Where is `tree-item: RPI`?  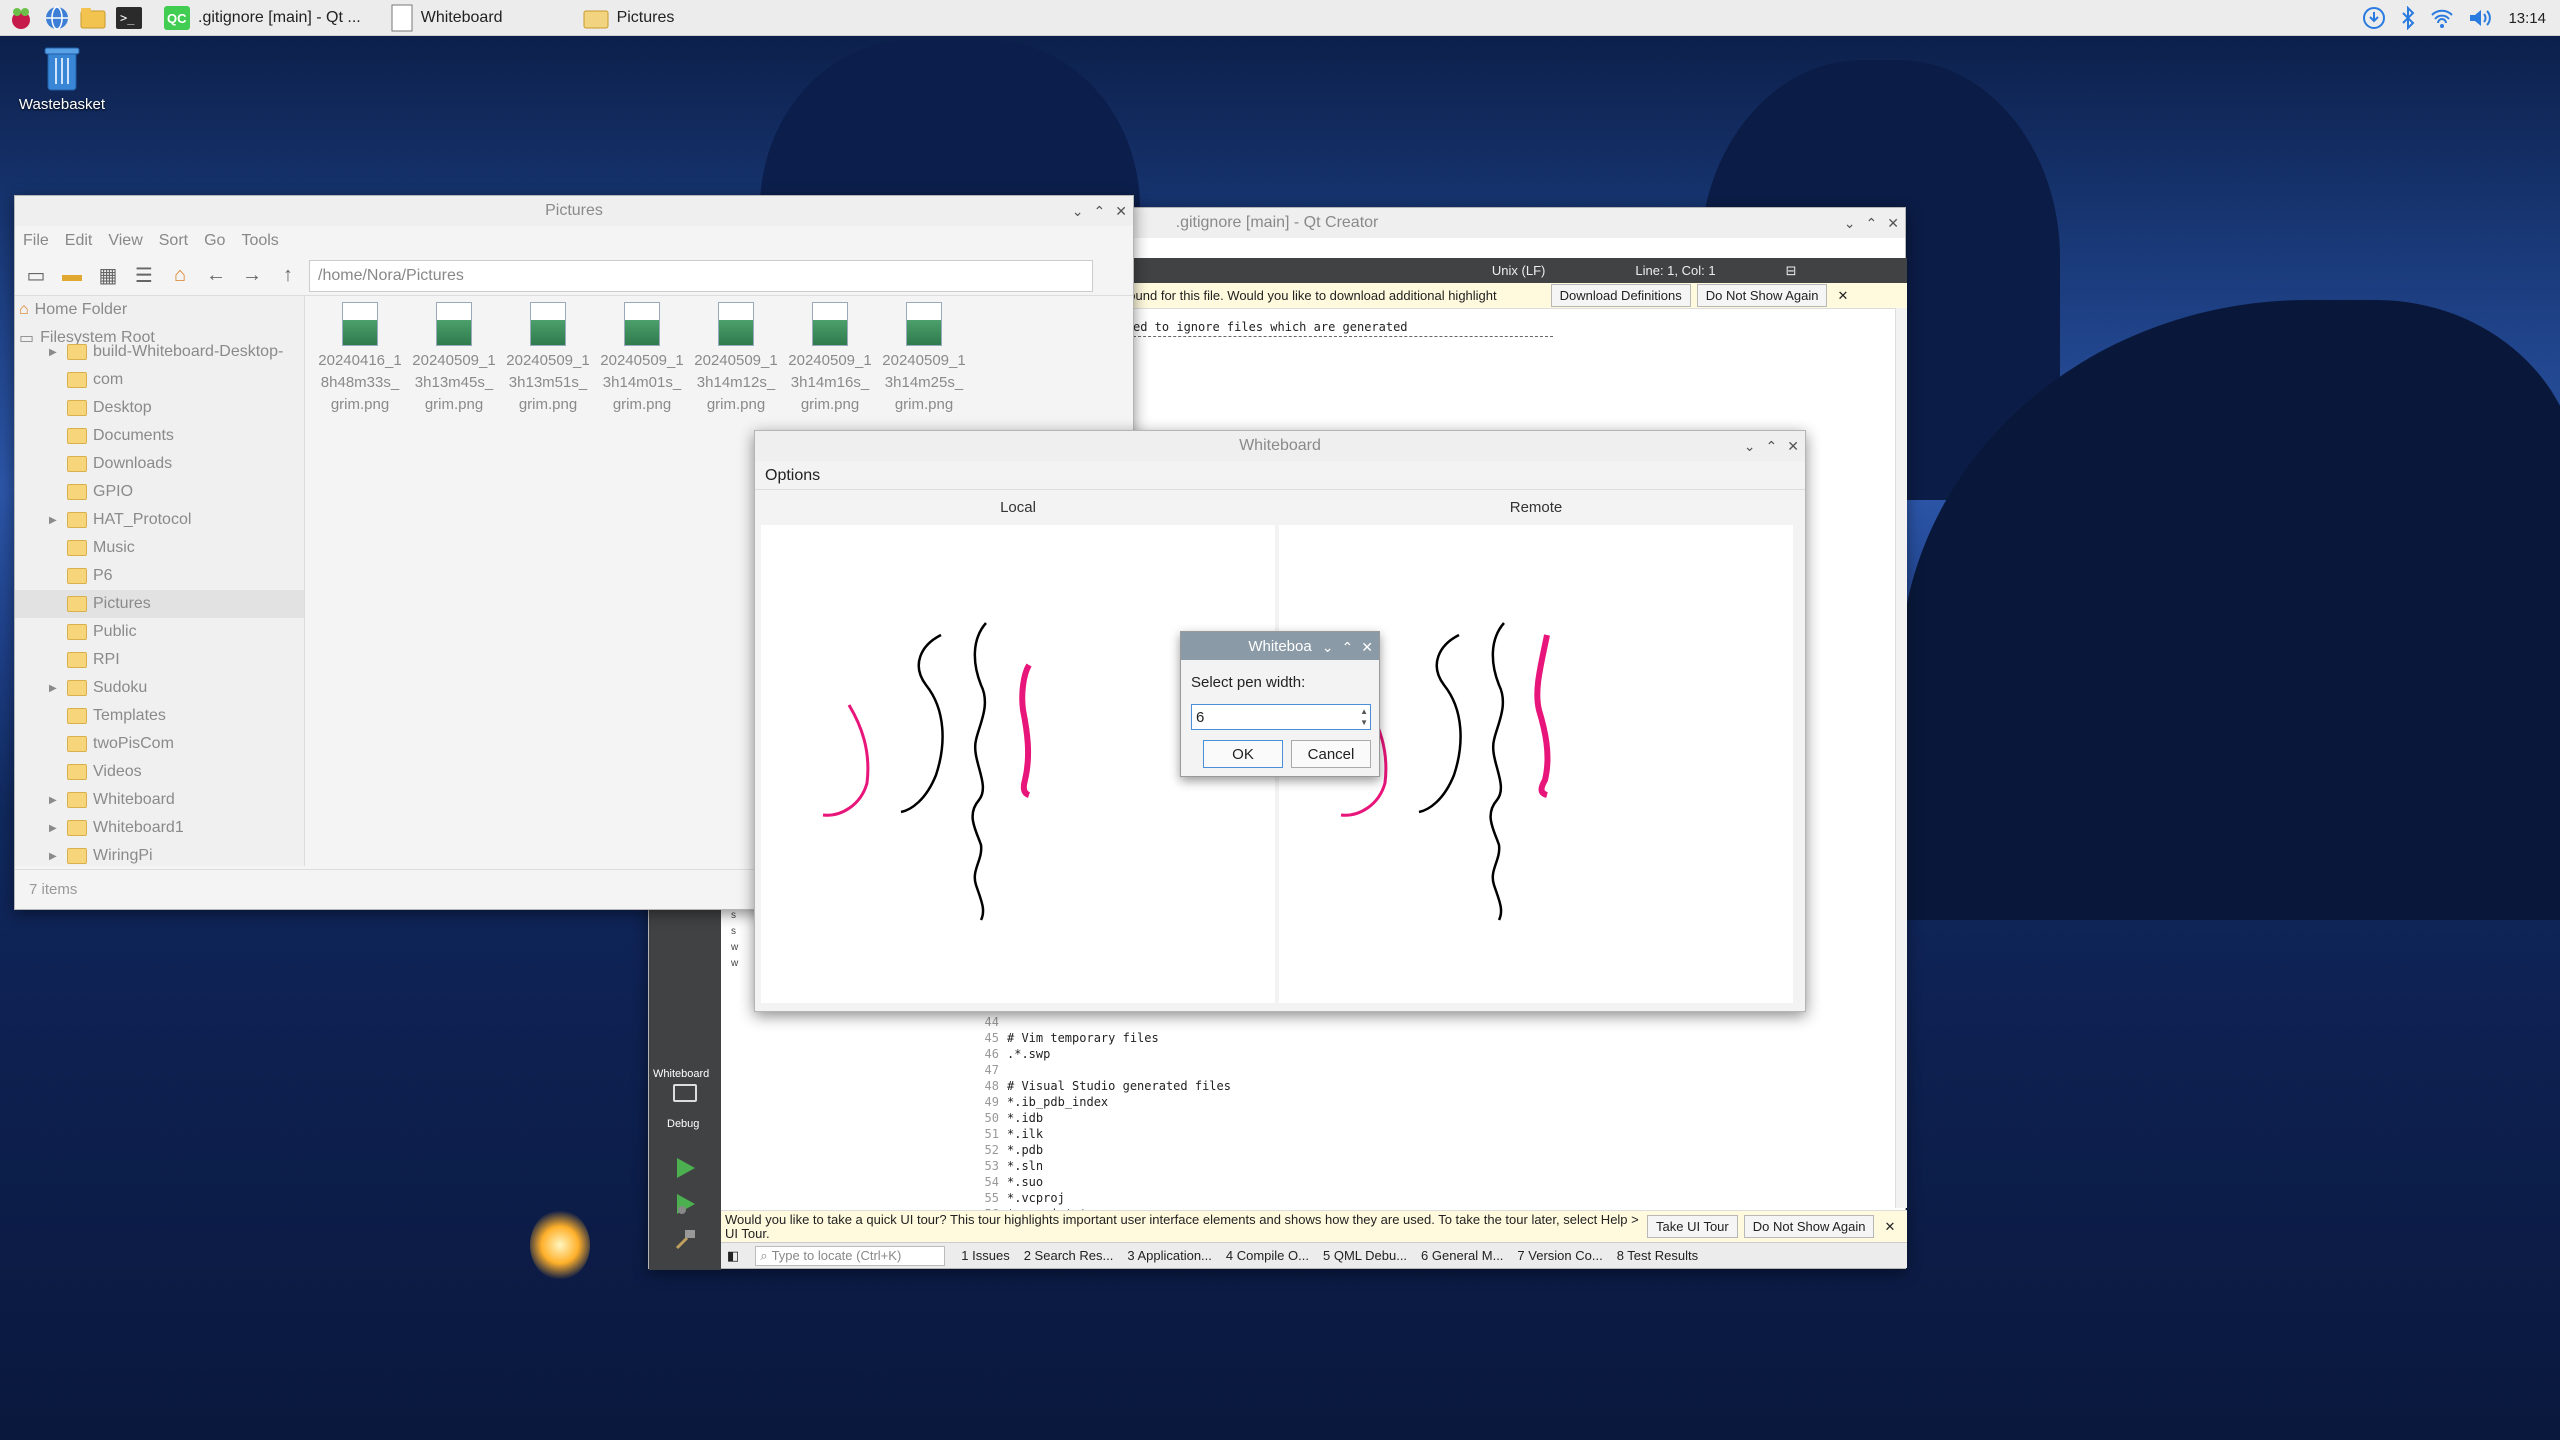 tree-item: RPI is located at coordinates (159, 660).